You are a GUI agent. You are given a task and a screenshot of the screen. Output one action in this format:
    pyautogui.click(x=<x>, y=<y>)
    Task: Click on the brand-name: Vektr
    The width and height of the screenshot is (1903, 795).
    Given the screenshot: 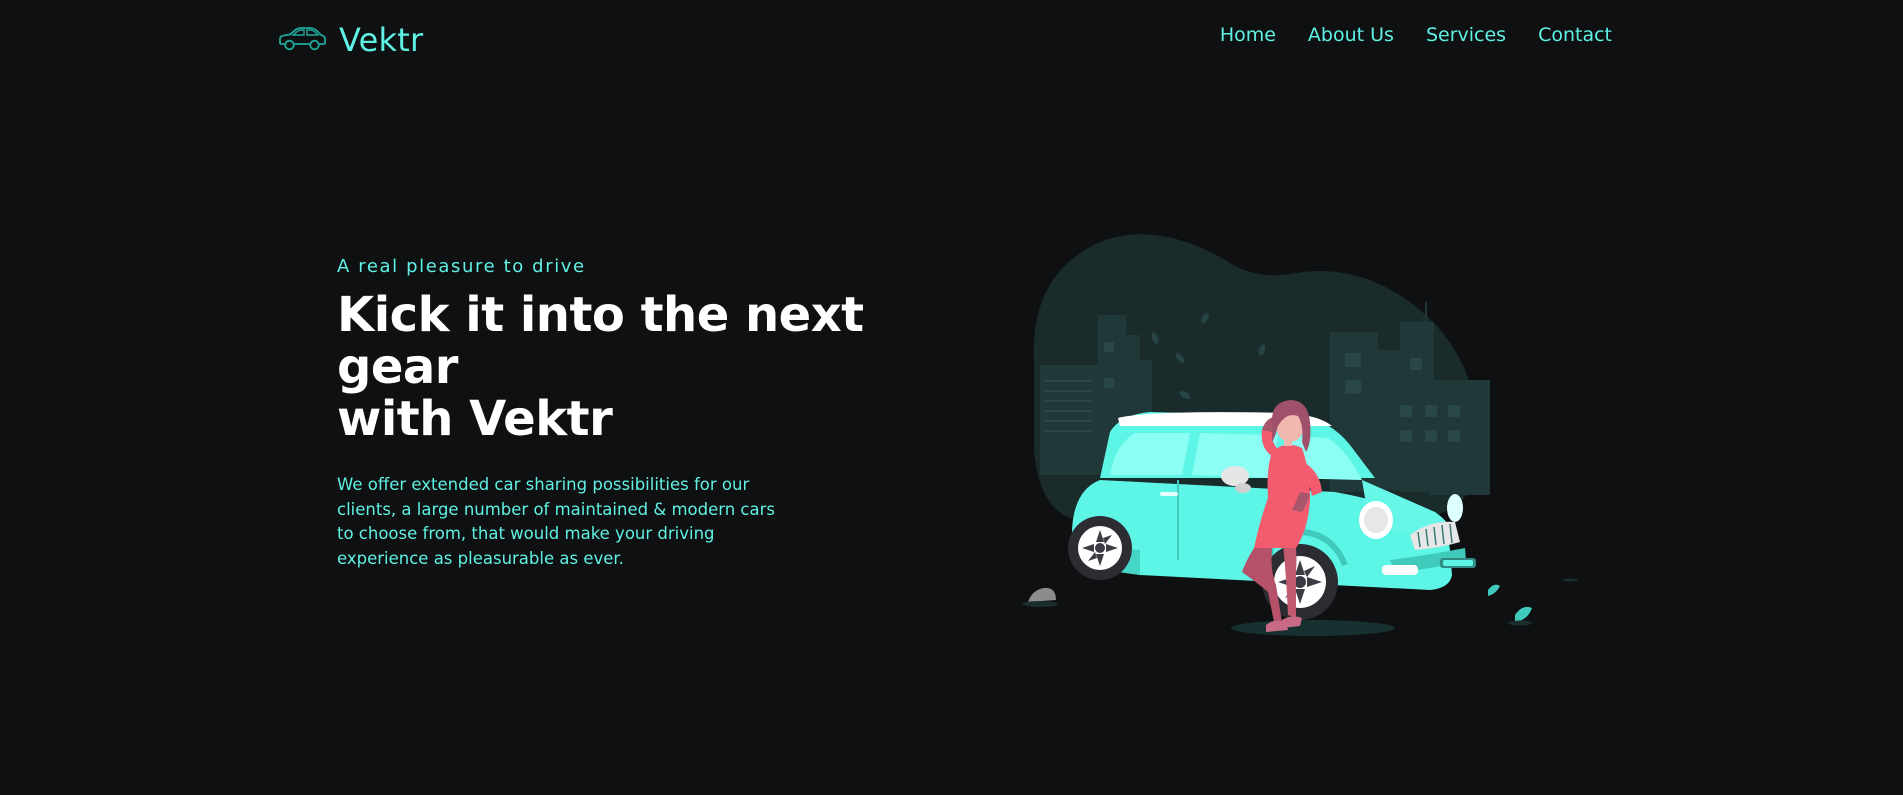 What is the action you would take?
    pyautogui.click(x=381, y=40)
    